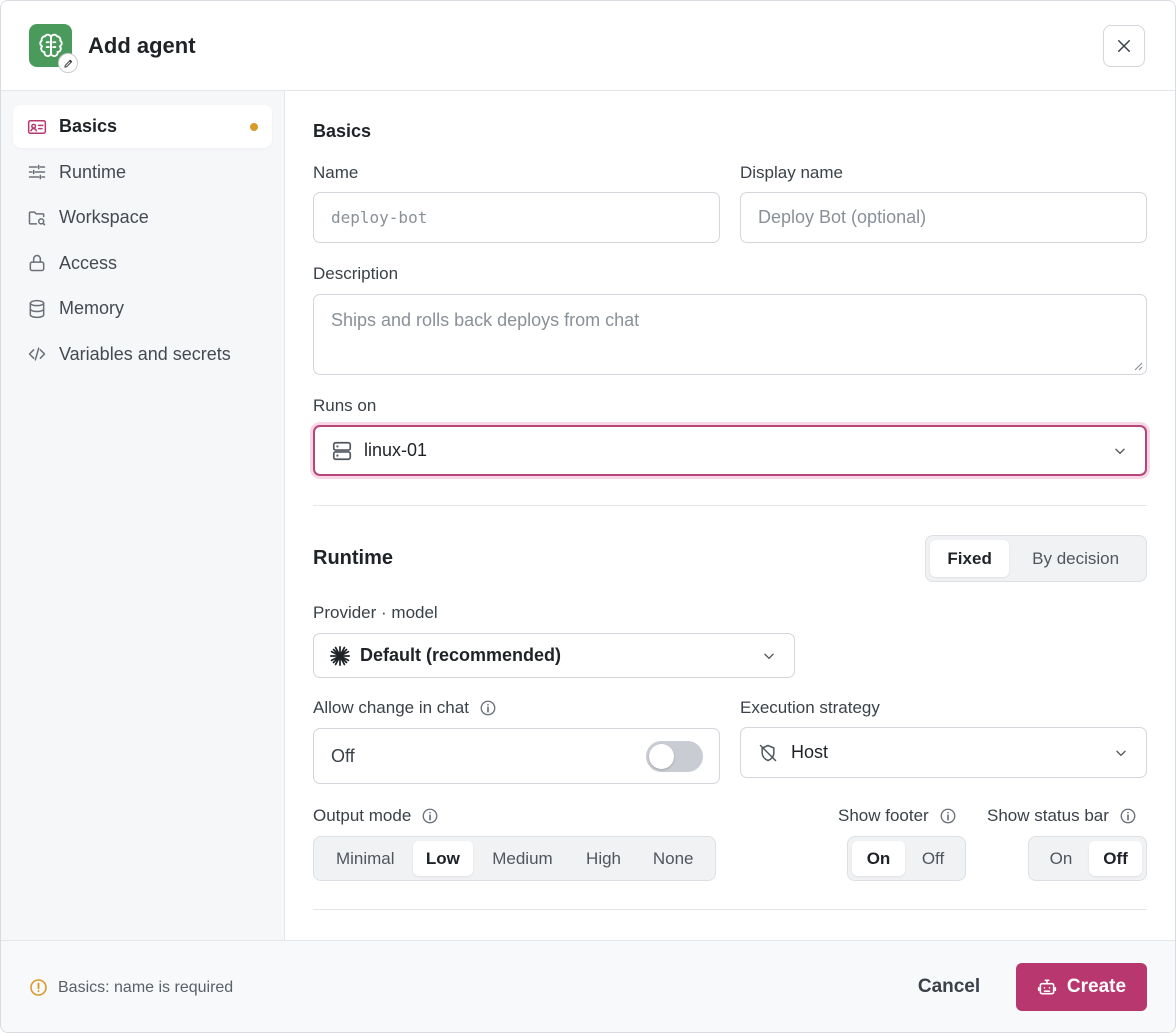 This screenshot has height=1033, width=1176. Describe the element at coordinates (673, 858) in the screenshot. I see `output-mode-none: None` at that location.